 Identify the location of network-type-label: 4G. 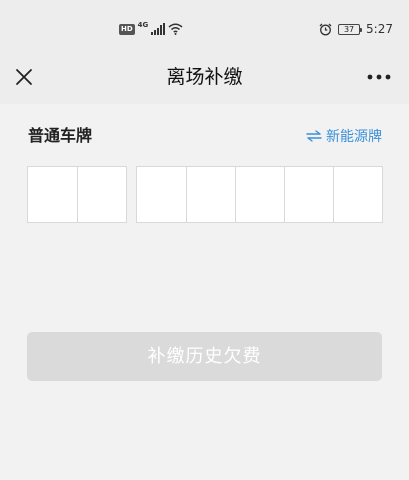
(143, 25).